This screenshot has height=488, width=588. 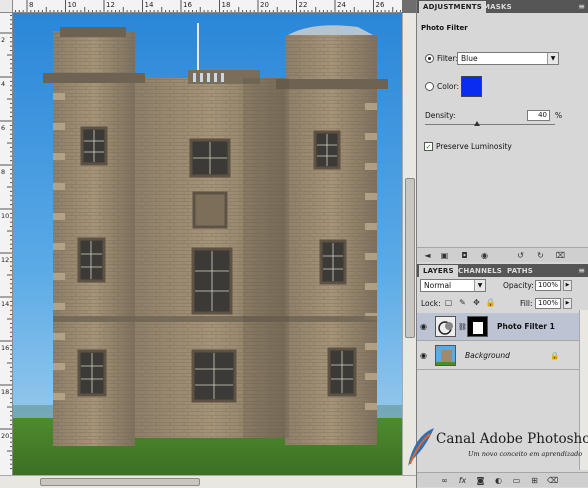 I want to click on tab-channels: CHANNELS, so click(x=480, y=271).